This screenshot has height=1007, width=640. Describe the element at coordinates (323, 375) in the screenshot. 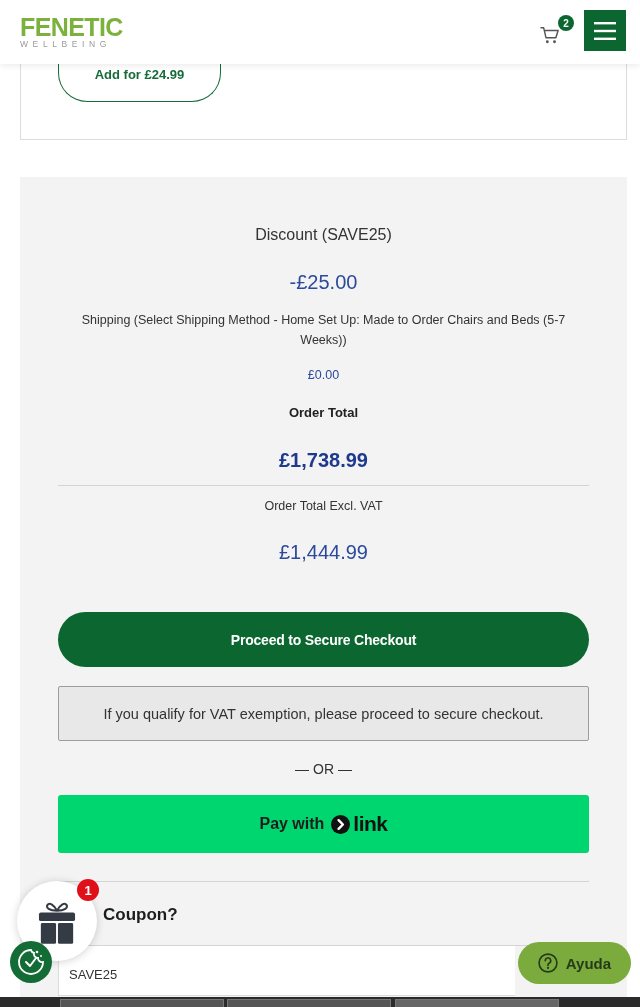

I see `summary-amount: £0.00` at that location.